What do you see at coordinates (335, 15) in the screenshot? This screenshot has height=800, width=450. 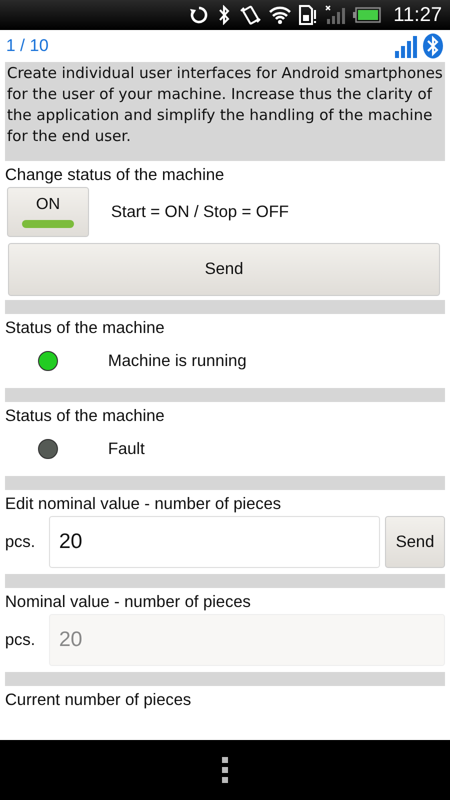 I see `signal-icon` at bounding box center [335, 15].